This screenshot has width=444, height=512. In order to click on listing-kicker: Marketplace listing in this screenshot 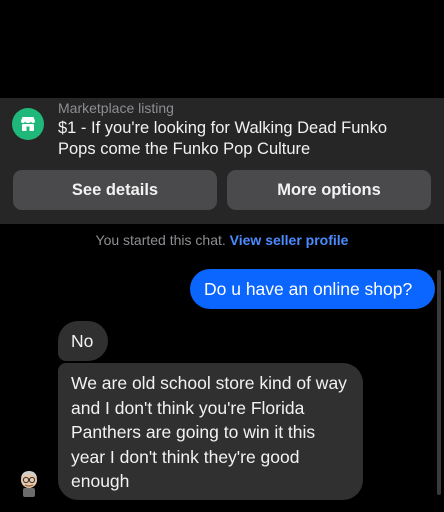, I will do `click(116, 108)`.